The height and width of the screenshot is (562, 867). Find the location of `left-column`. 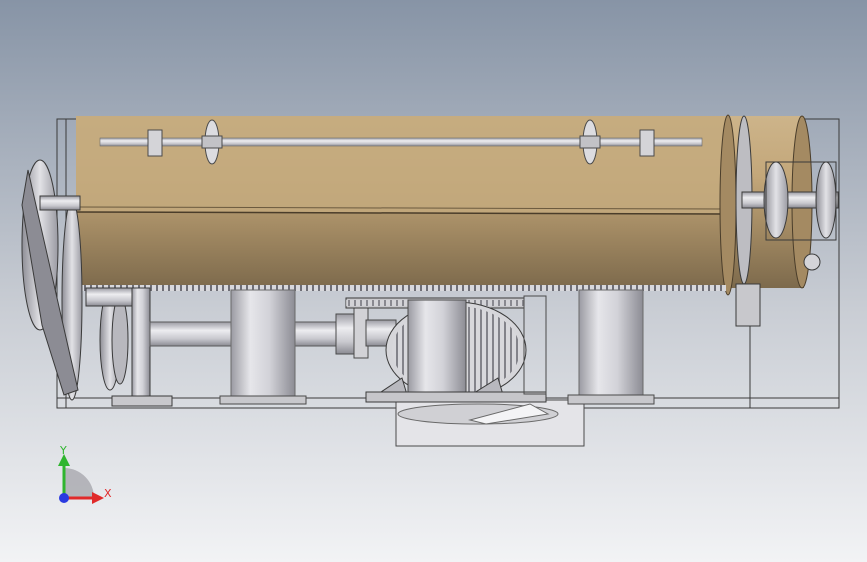

left-column is located at coordinates (263, 347).